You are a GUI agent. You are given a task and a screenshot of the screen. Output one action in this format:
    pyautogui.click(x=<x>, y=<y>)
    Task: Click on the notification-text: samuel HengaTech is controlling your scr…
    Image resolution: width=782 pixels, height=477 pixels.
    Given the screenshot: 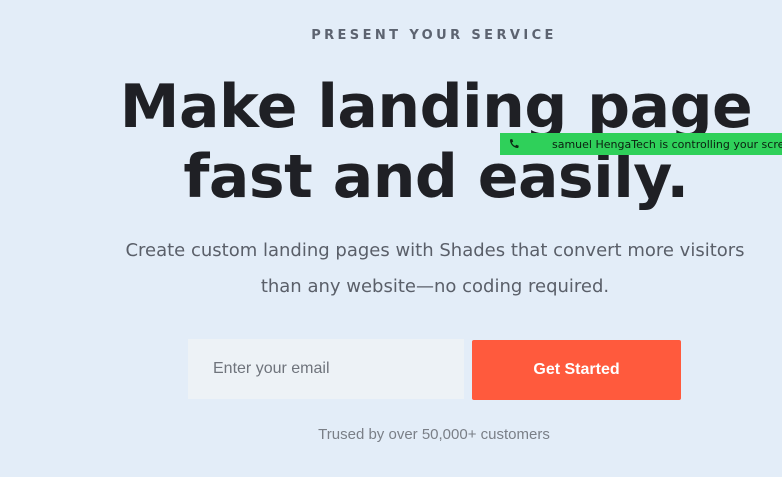 What is the action you would take?
    pyautogui.click(x=667, y=144)
    